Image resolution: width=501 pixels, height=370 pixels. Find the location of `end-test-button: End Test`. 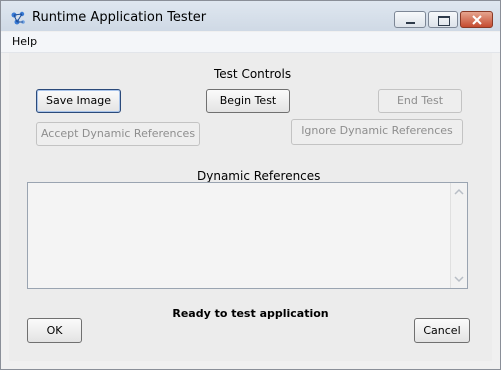

end-test-button: End Test is located at coordinates (420, 101).